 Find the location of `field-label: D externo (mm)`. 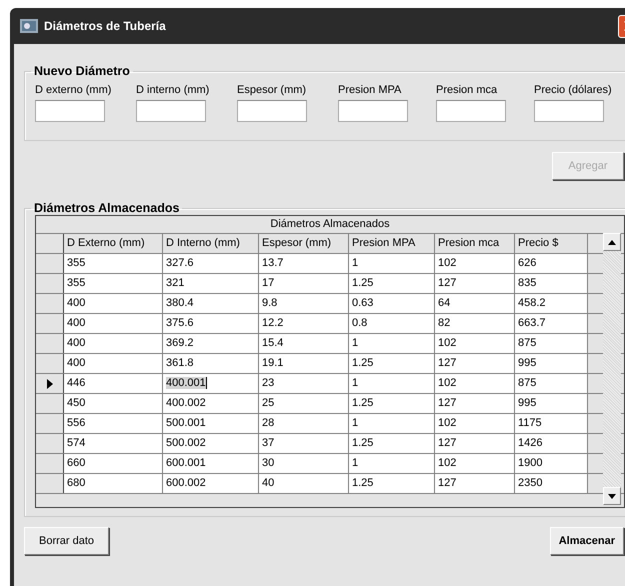

field-label: D externo (mm) is located at coordinates (73, 90).